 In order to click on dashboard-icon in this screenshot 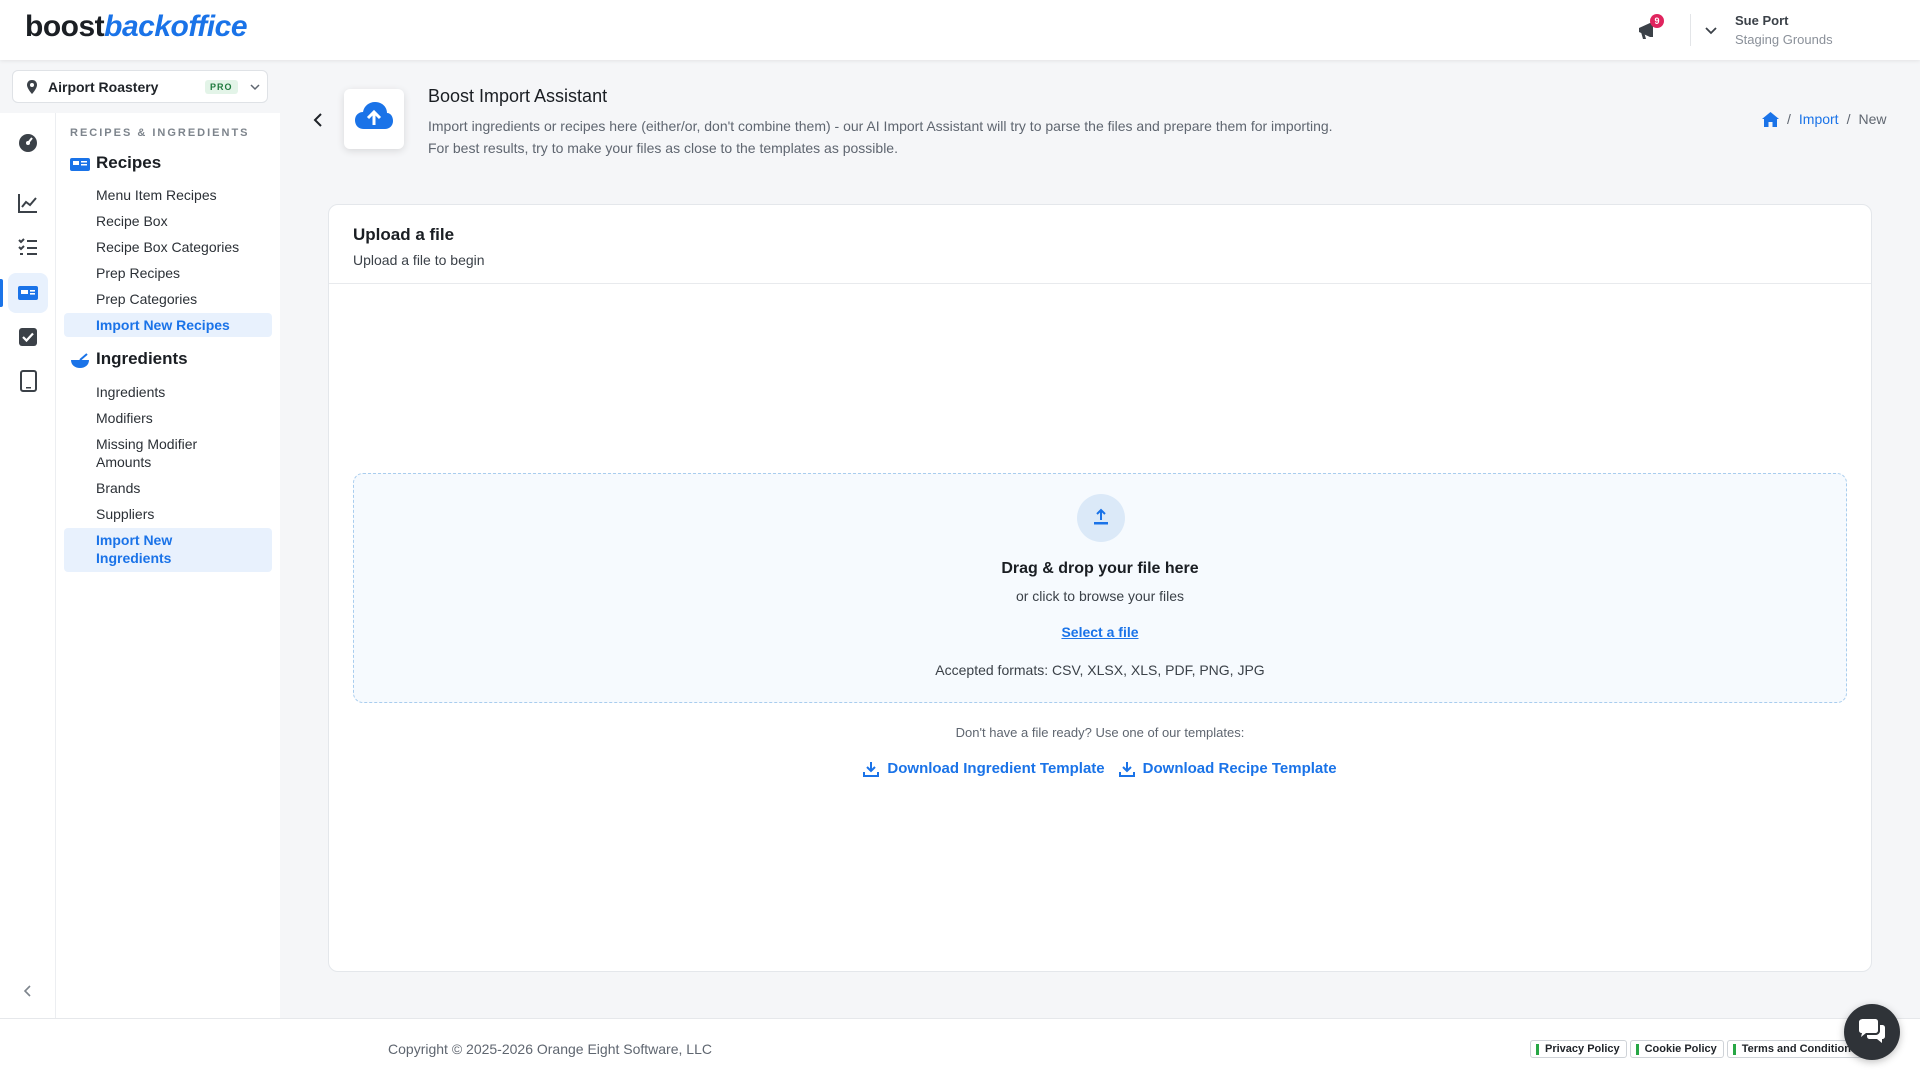, I will do `click(28, 143)`.